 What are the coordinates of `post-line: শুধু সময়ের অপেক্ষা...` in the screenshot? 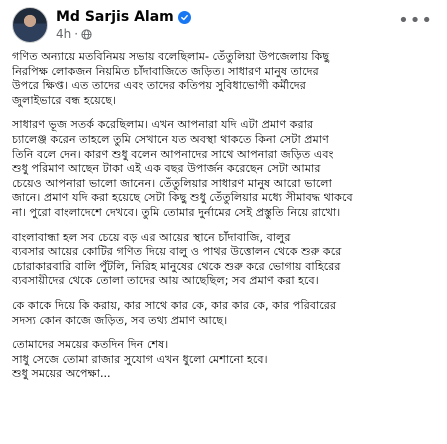 It's located at (61, 374).